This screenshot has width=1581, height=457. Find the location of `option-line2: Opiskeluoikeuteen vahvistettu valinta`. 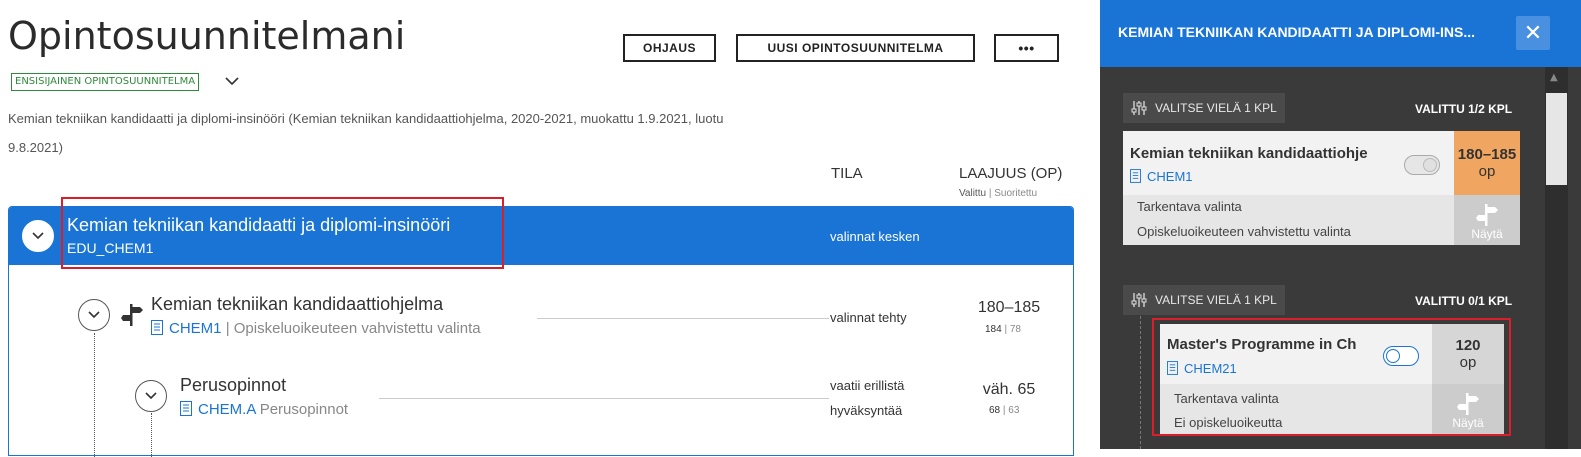

option-line2: Opiskeluoikeuteen vahvistettu valinta is located at coordinates (1244, 231).